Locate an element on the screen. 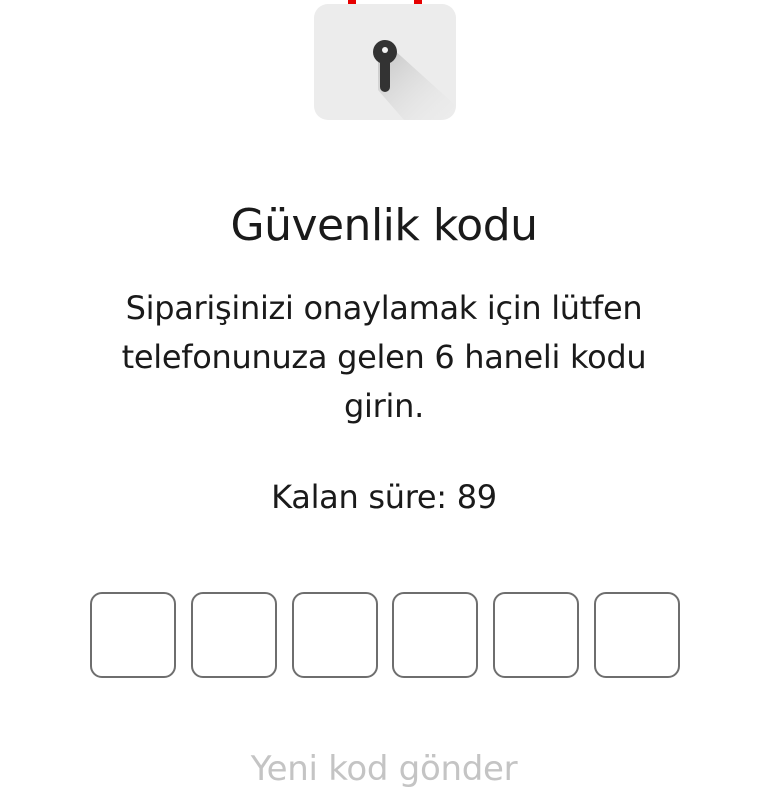 This screenshot has width=768, height=794. page-title: Güvenlik kodu is located at coordinates (384, 225).